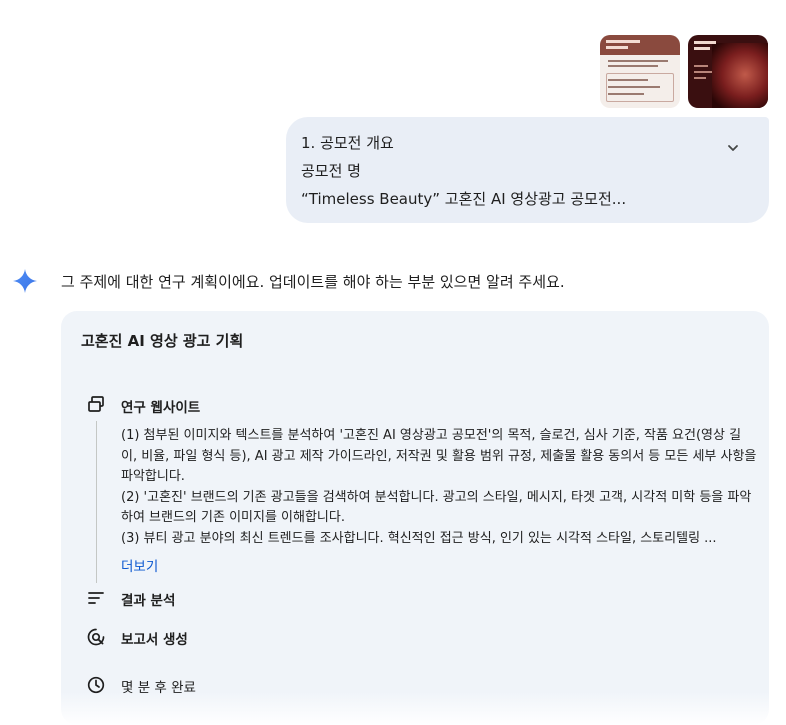  What do you see at coordinates (96, 404) in the screenshot?
I see `browser-window-icon` at bounding box center [96, 404].